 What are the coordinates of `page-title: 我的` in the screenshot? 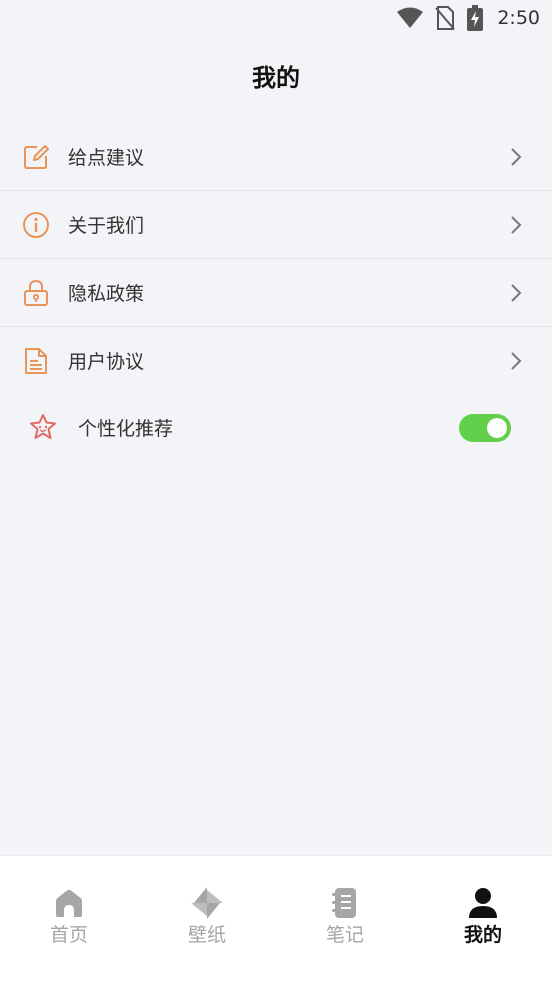 It's located at (276, 78).